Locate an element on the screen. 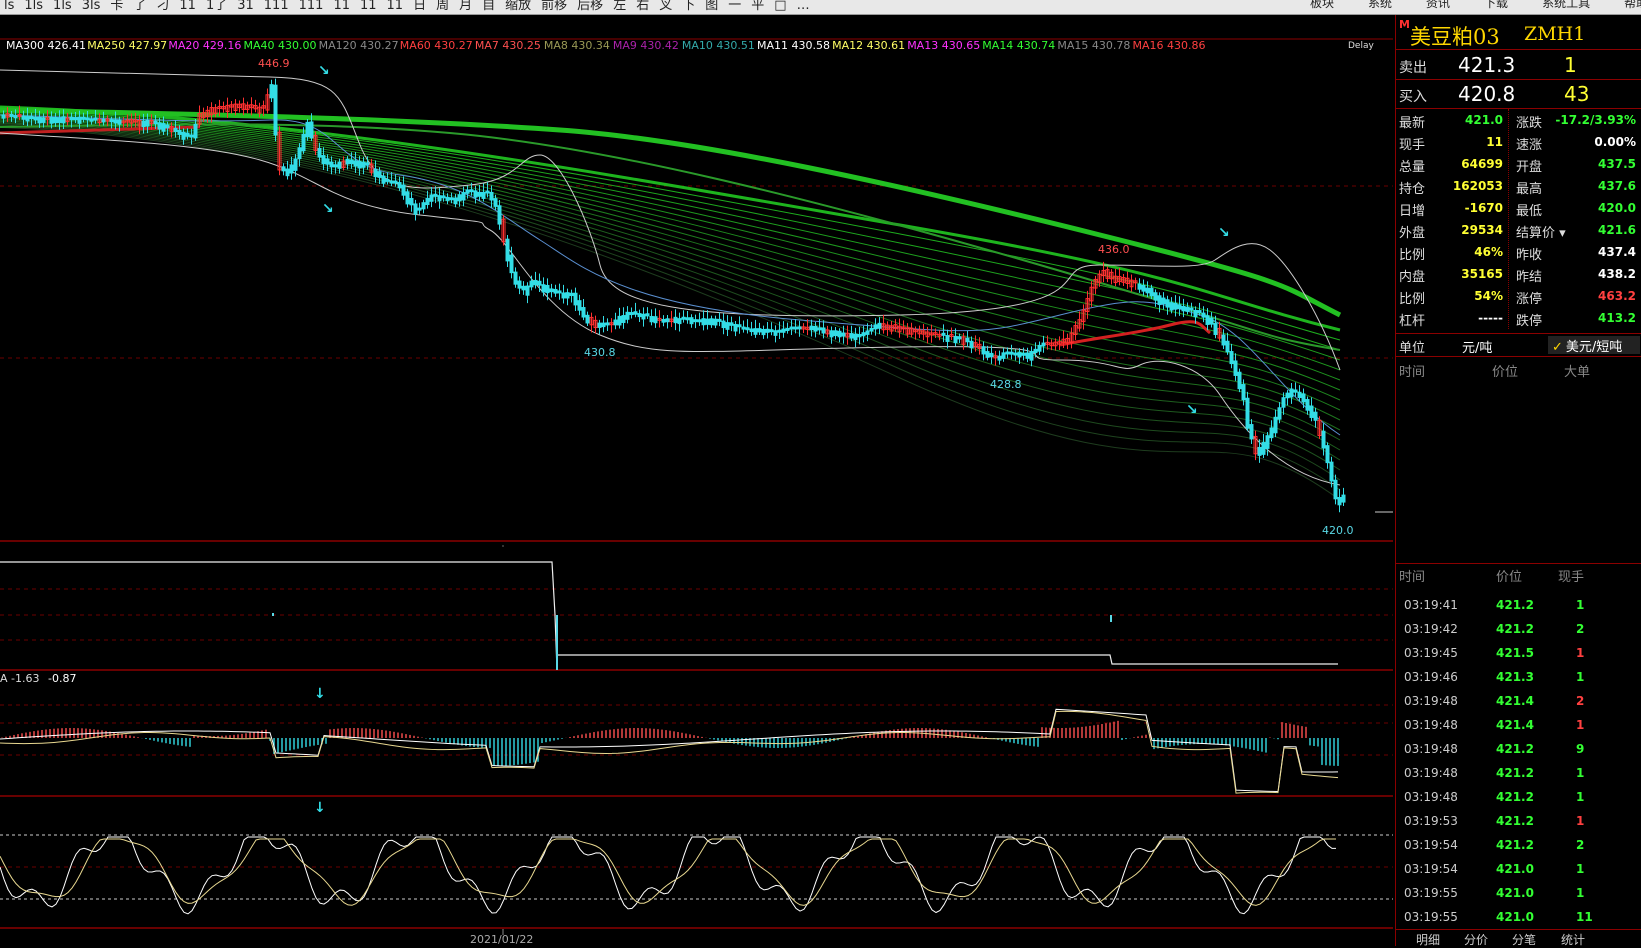 Image resolution: width=1641 pixels, height=948 pixels. stat-value: 29534 is located at coordinates (1482, 230).